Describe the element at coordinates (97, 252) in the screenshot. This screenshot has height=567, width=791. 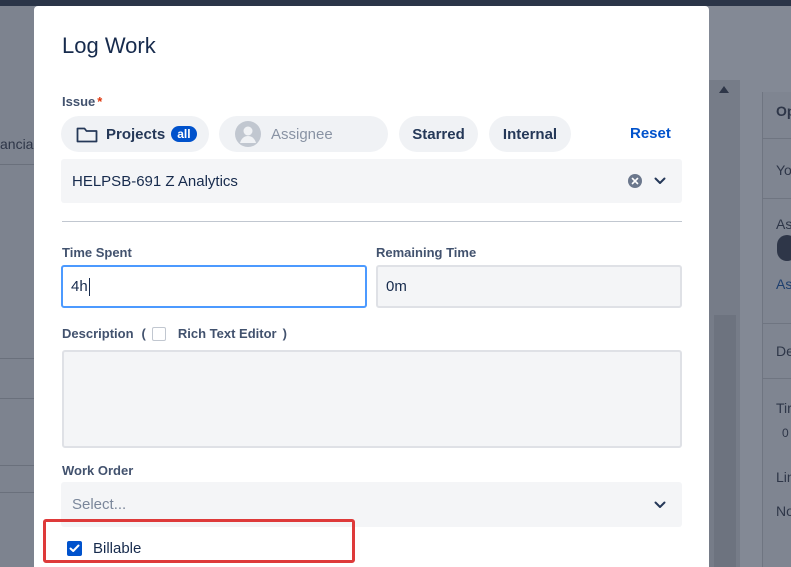
I see `time-spent-label: Time Spent` at that location.